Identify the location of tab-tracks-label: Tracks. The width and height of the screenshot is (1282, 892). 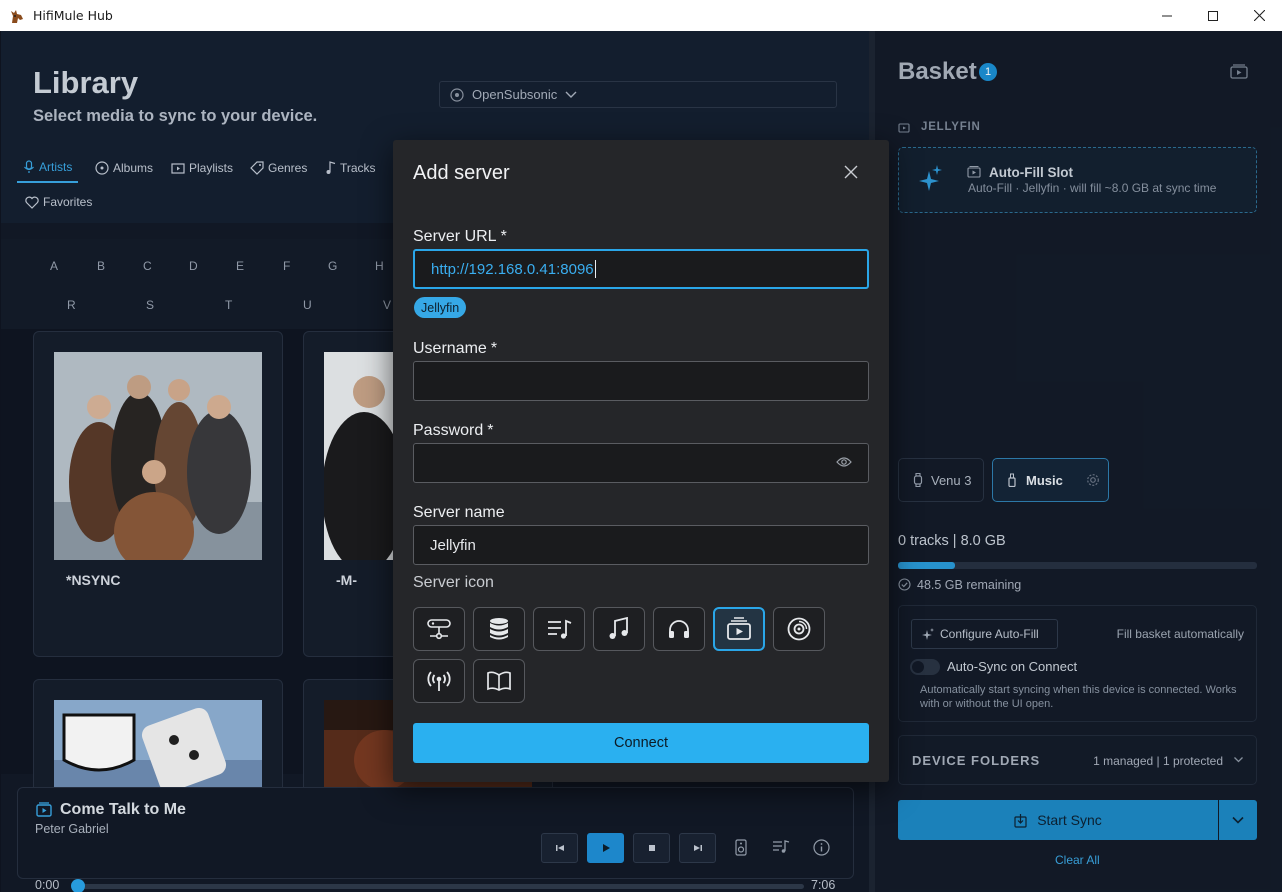
(358, 168).